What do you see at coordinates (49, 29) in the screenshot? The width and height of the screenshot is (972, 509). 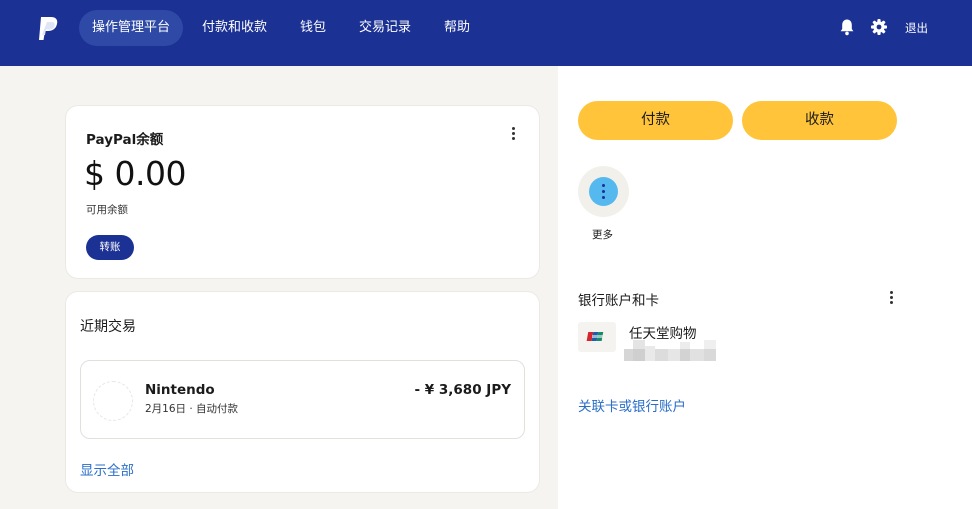 I see `paypal-logo-icon` at bounding box center [49, 29].